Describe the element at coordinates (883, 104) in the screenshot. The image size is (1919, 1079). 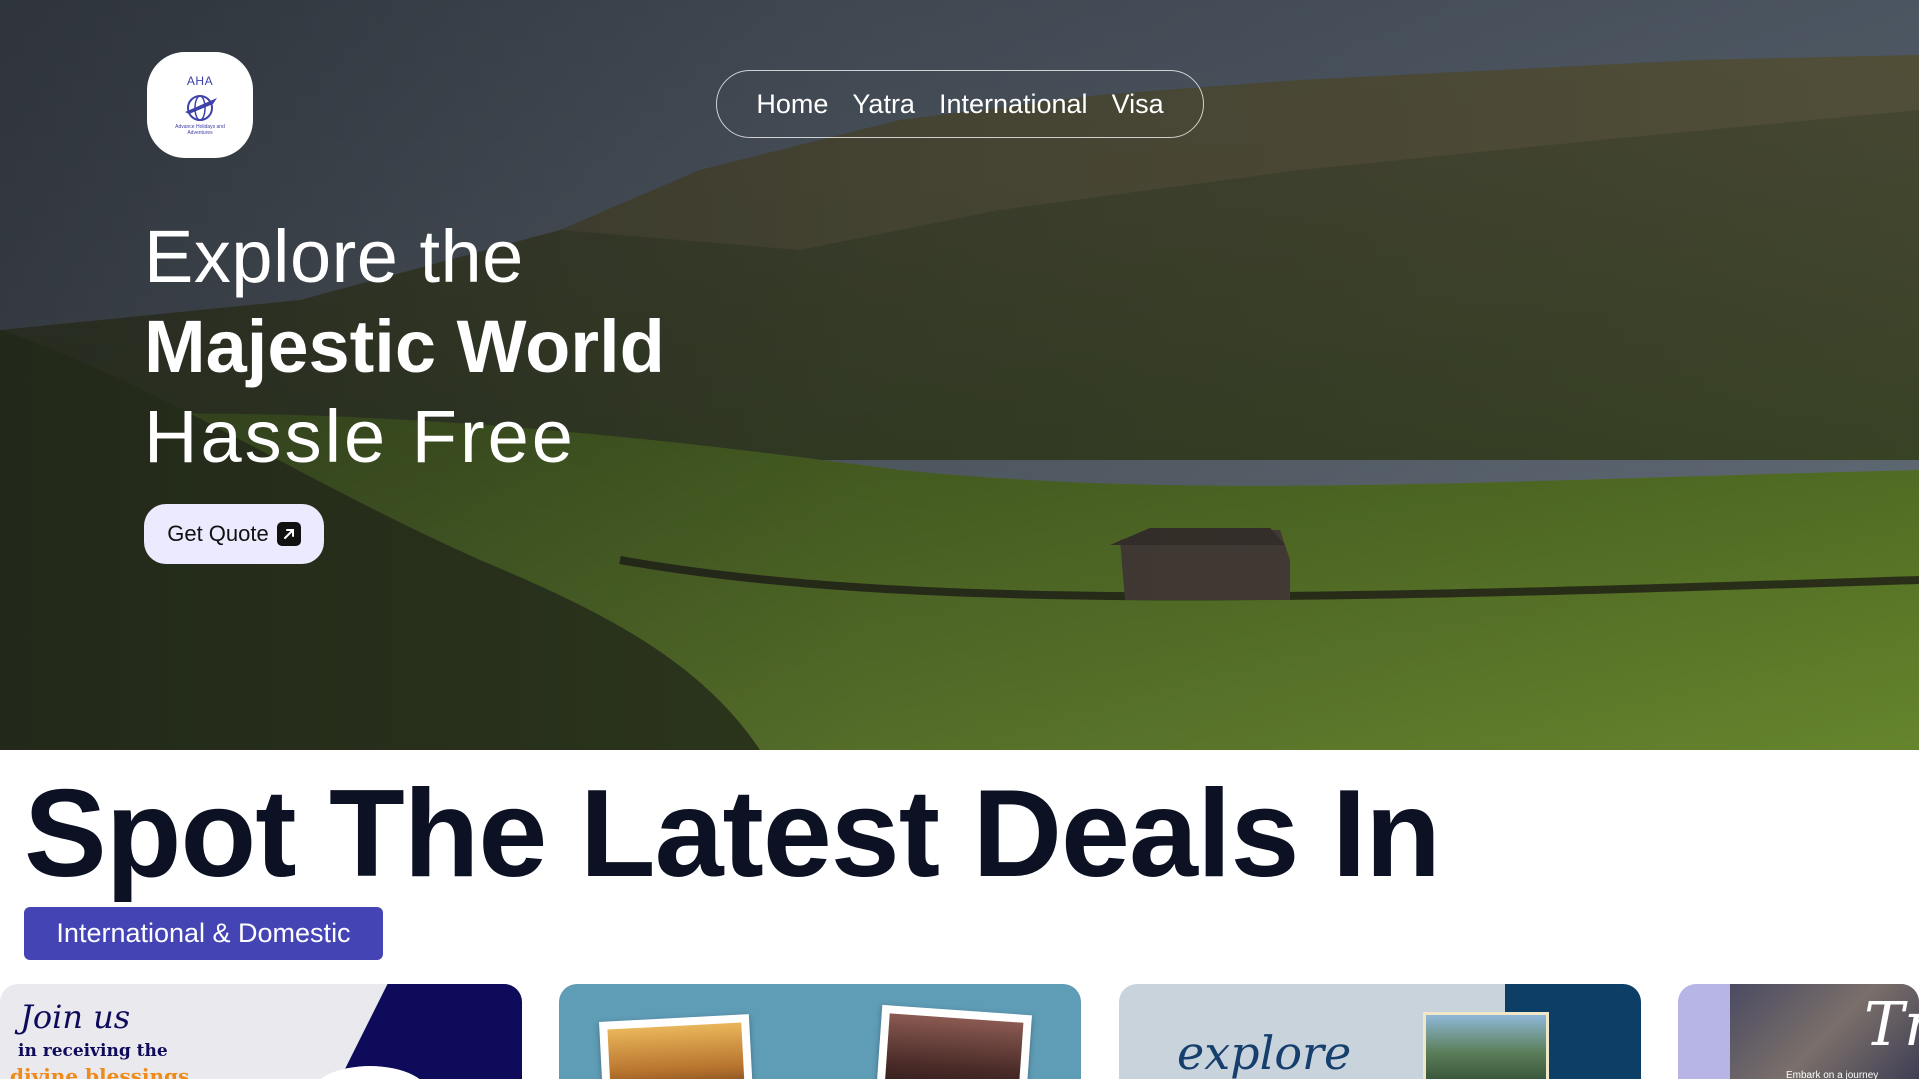
I see `nav-item-yatra: Yatra` at that location.